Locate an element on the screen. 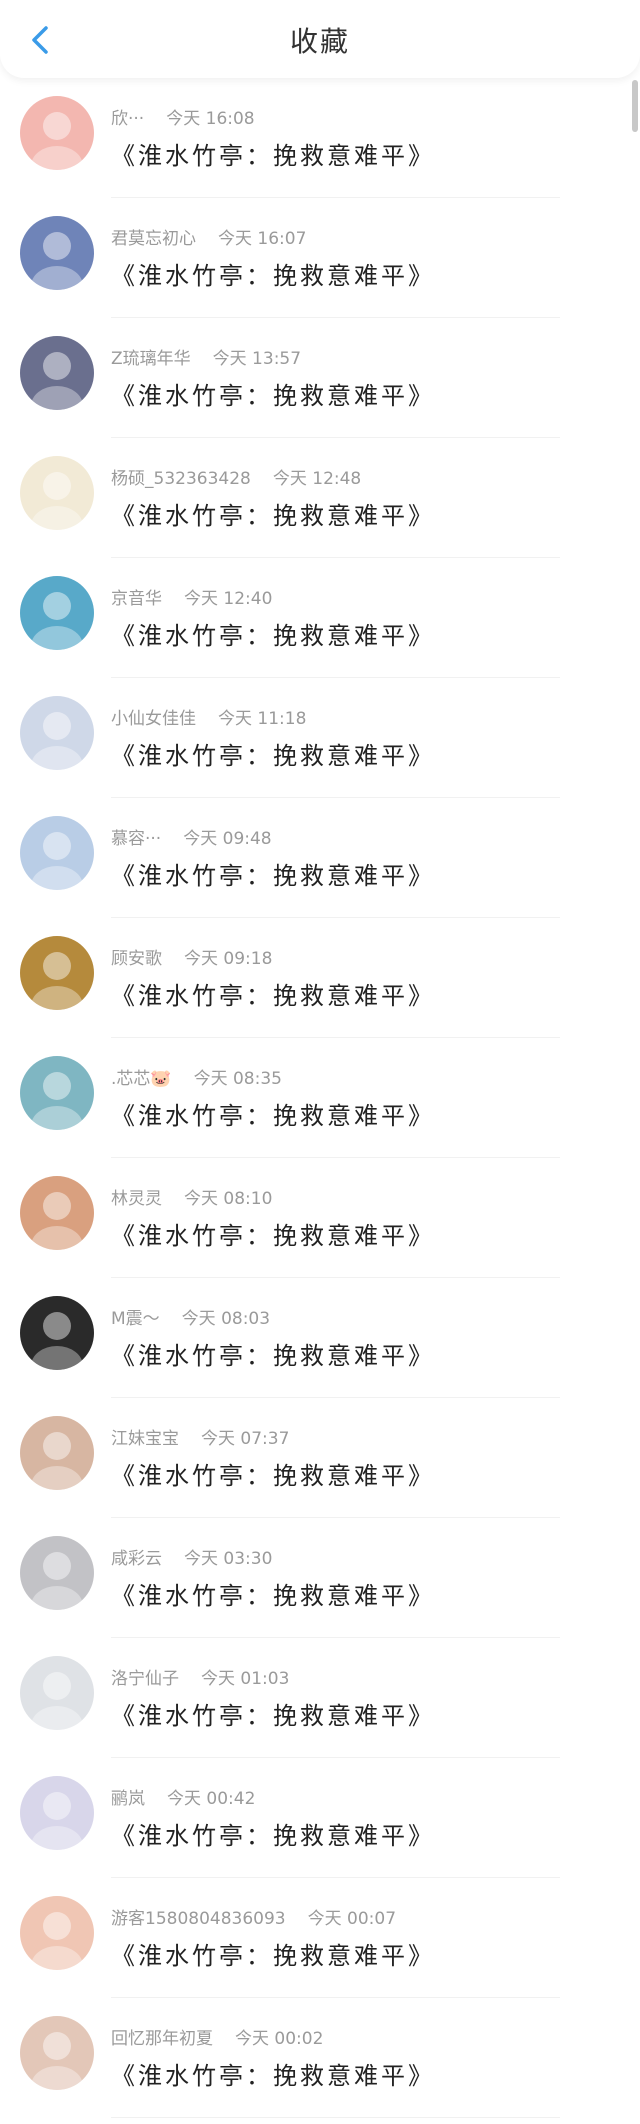 The width and height of the screenshot is (640, 2124). item-meta: 咸彩云 今天 03:30 is located at coordinates (191, 1556).